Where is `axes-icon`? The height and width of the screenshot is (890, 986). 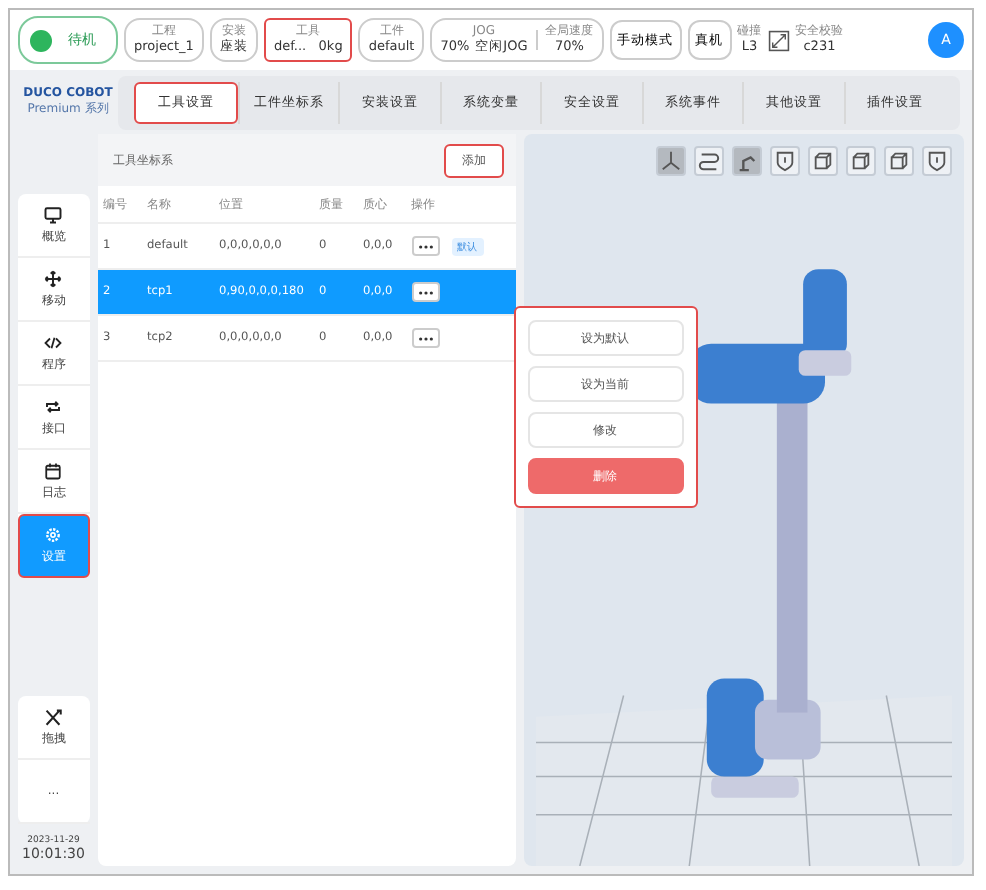 axes-icon is located at coordinates (671, 161).